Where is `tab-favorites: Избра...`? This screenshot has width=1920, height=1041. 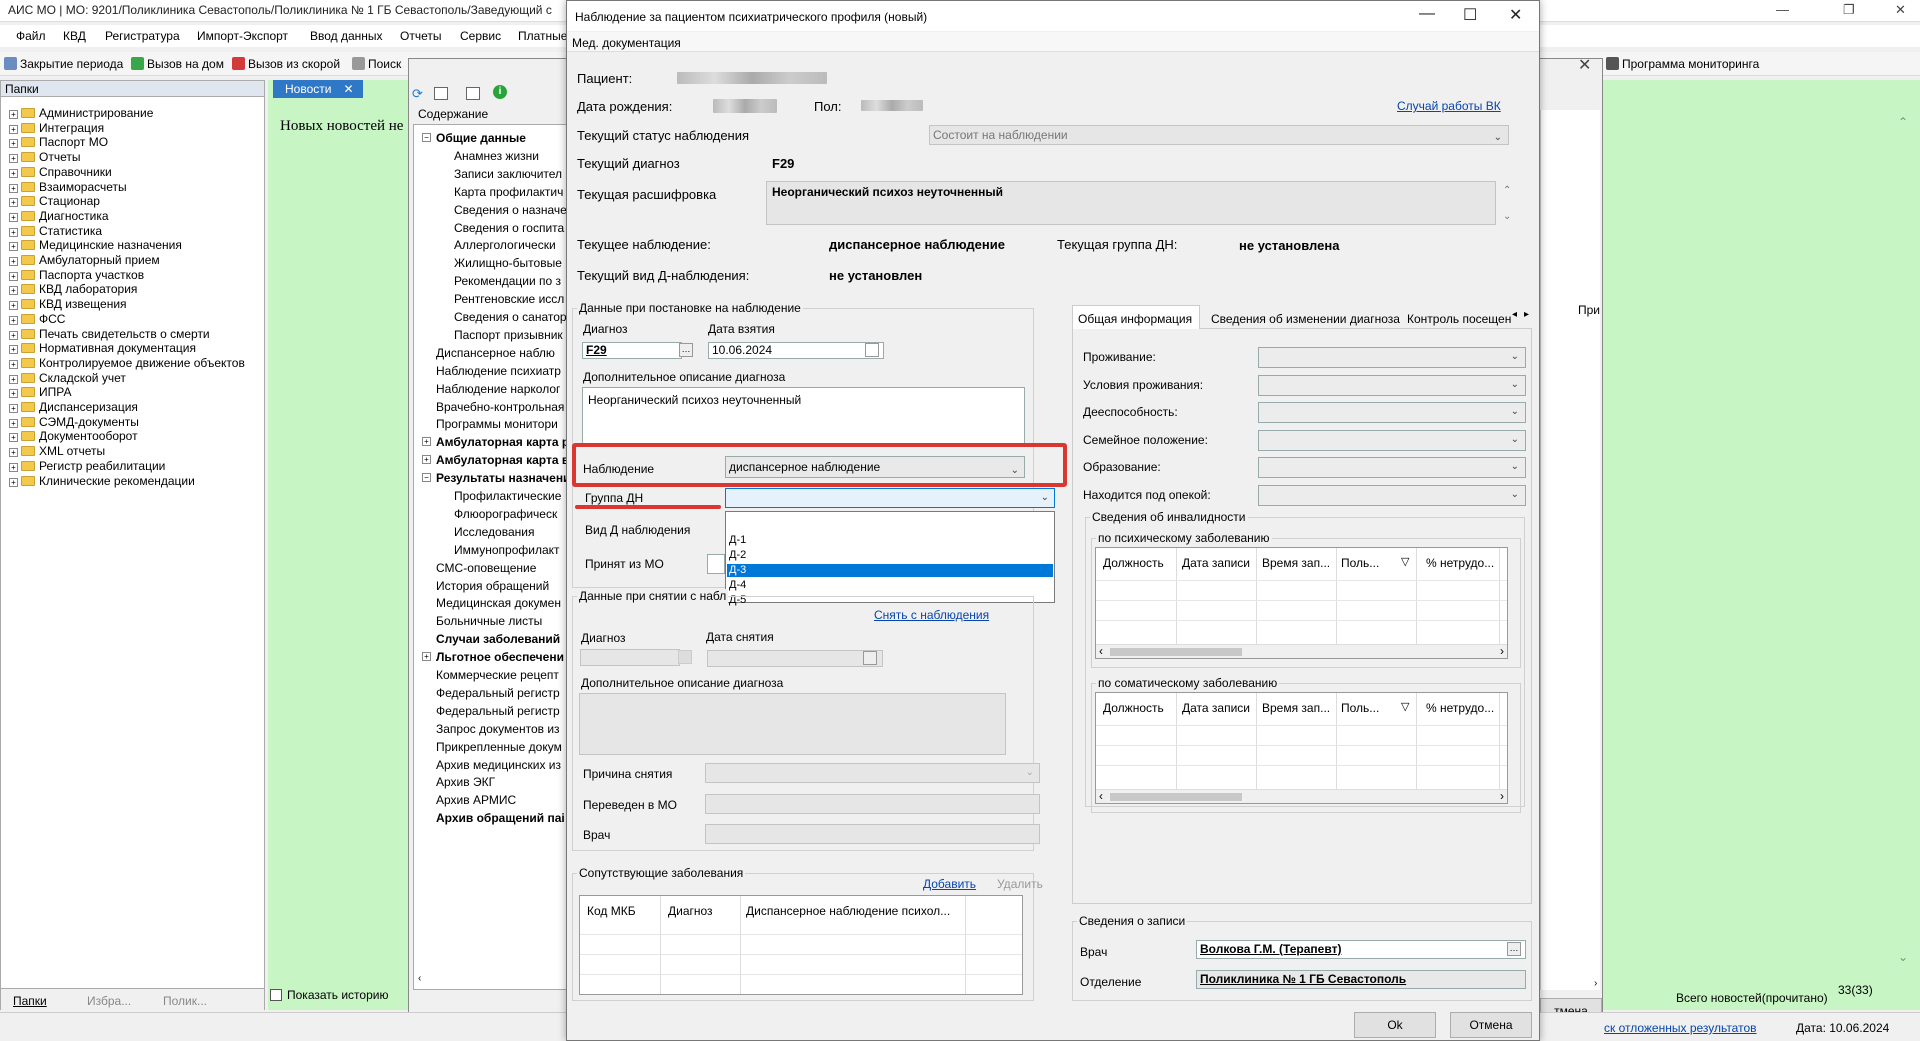 tab-favorites: Избра... is located at coordinates (109, 1001).